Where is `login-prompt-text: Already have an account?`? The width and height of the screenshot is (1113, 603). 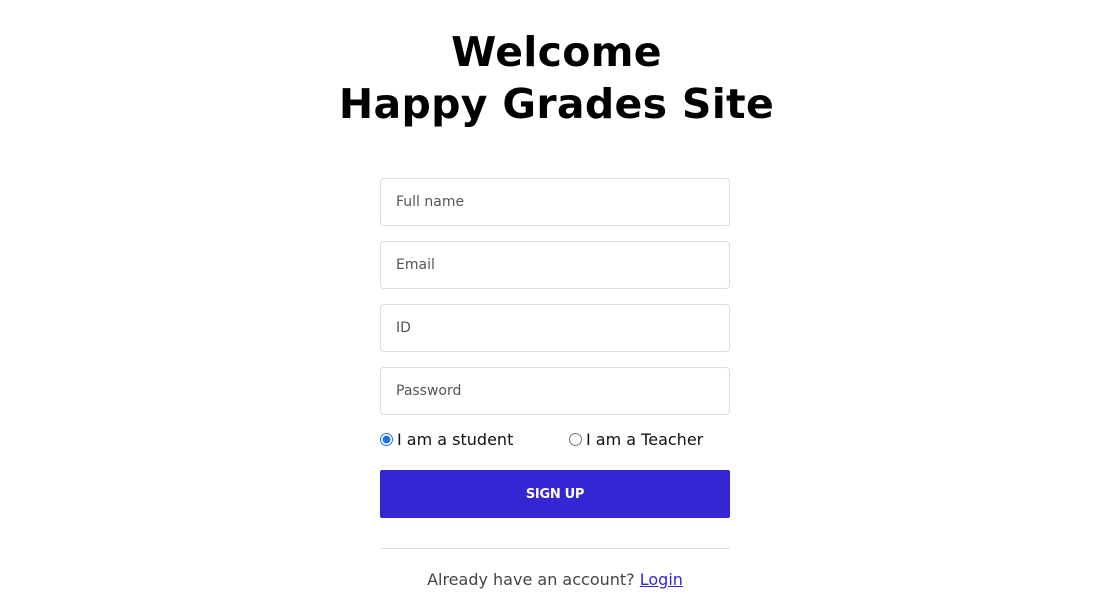
login-prompt-text: Already have an account? is located at coordinates (531, 579).